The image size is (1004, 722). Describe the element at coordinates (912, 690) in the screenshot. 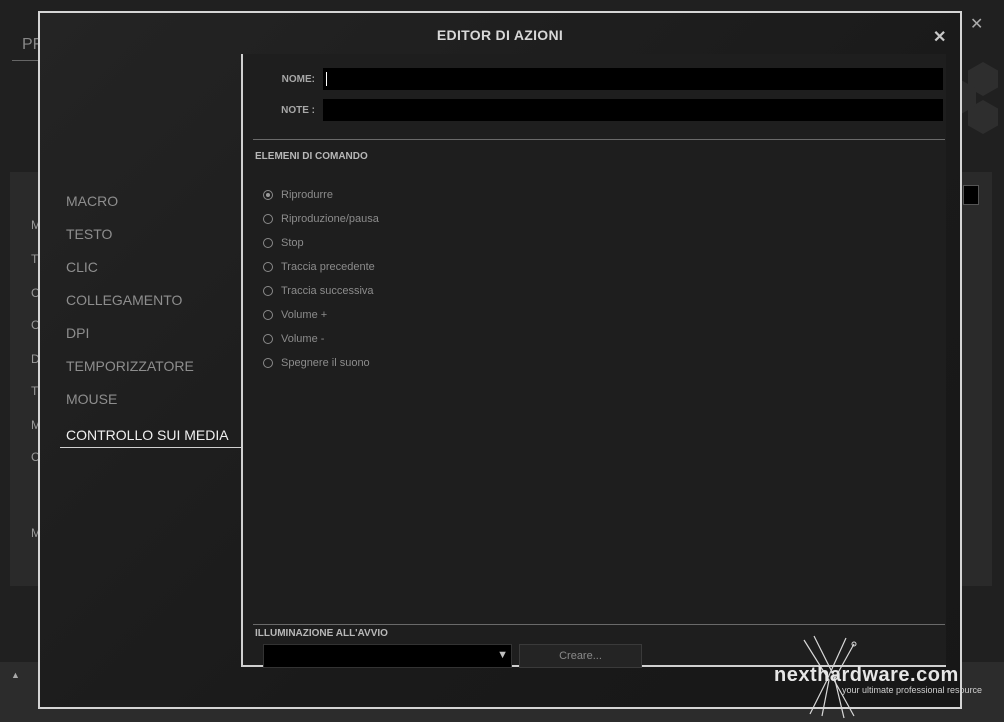

I see `watermark-tagline: your ultimate professional resource` at that location.